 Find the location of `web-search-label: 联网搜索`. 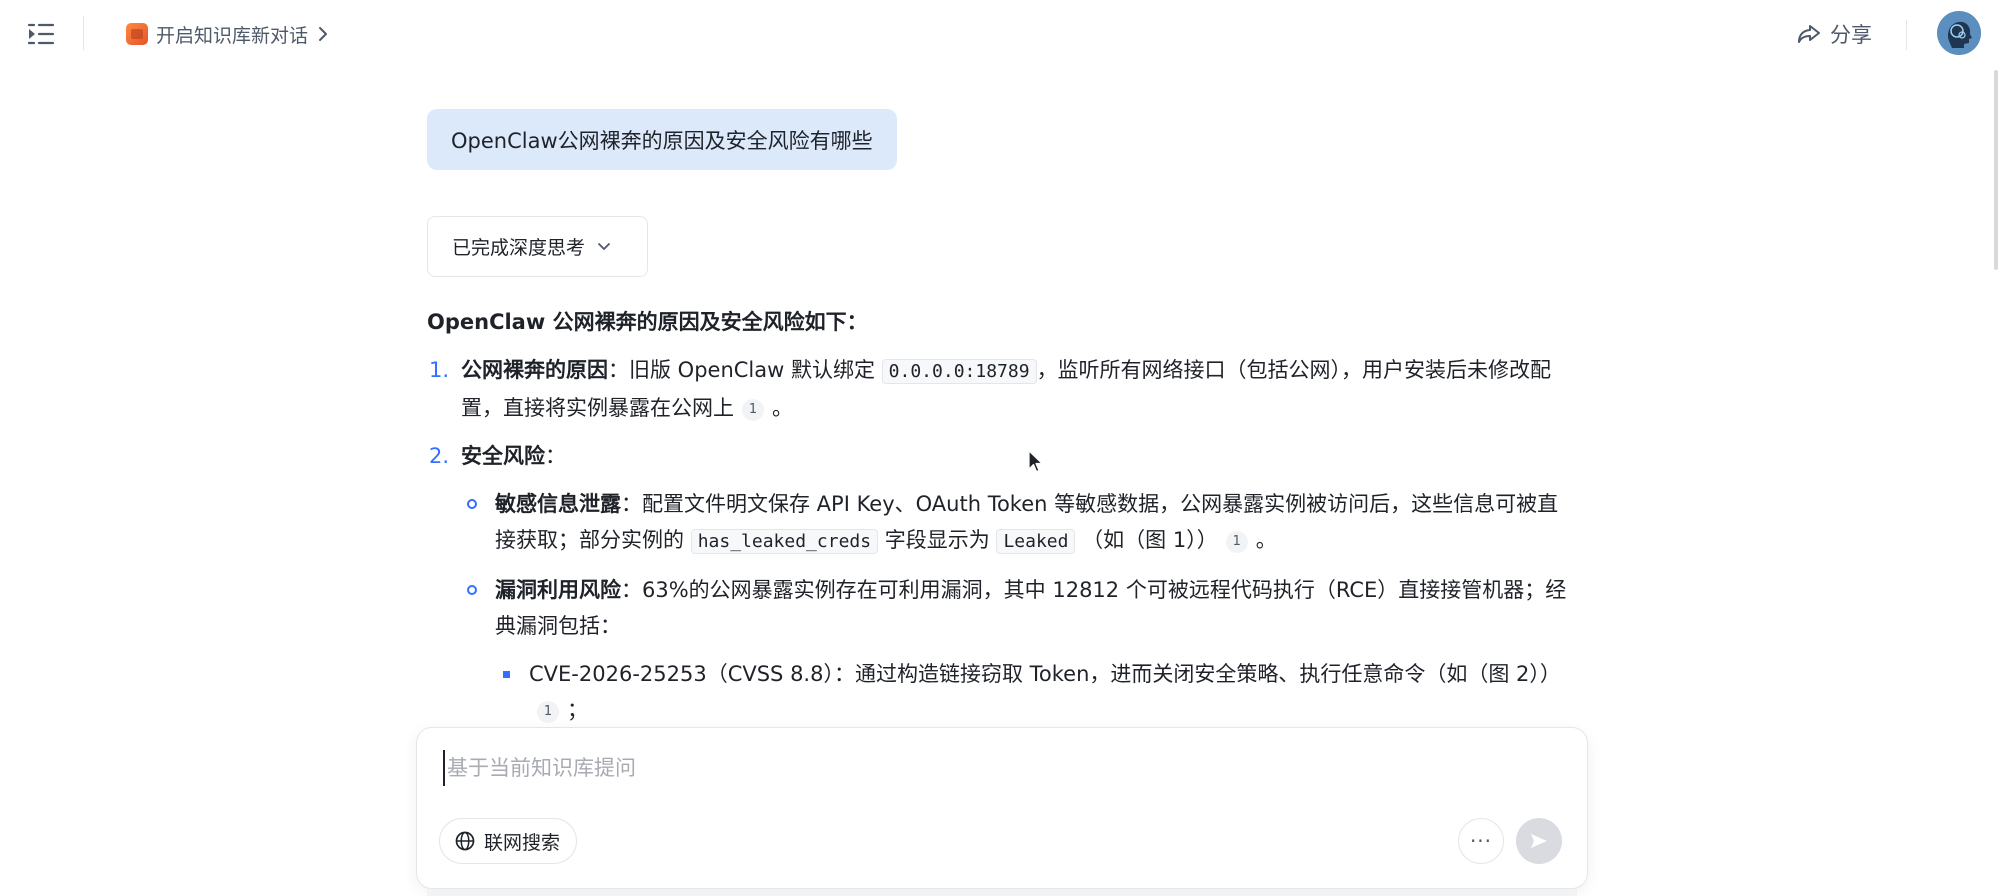

web-search-label: 联网搜索 is located at coordinates (522, 842).